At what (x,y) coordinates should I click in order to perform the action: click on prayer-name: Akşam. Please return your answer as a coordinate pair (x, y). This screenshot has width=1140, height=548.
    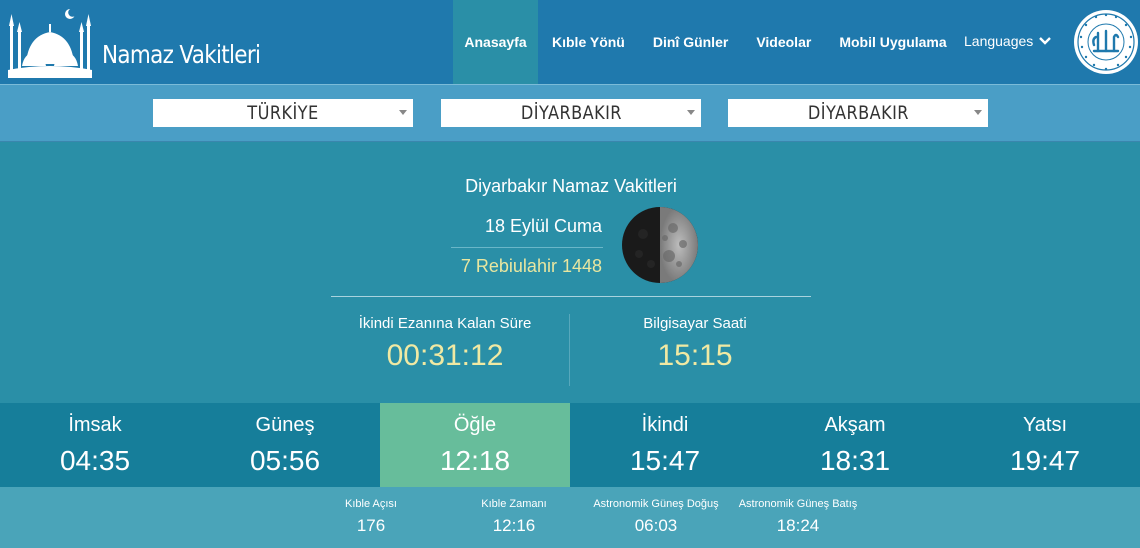
    Looking at the image, I should click on (855, 425).